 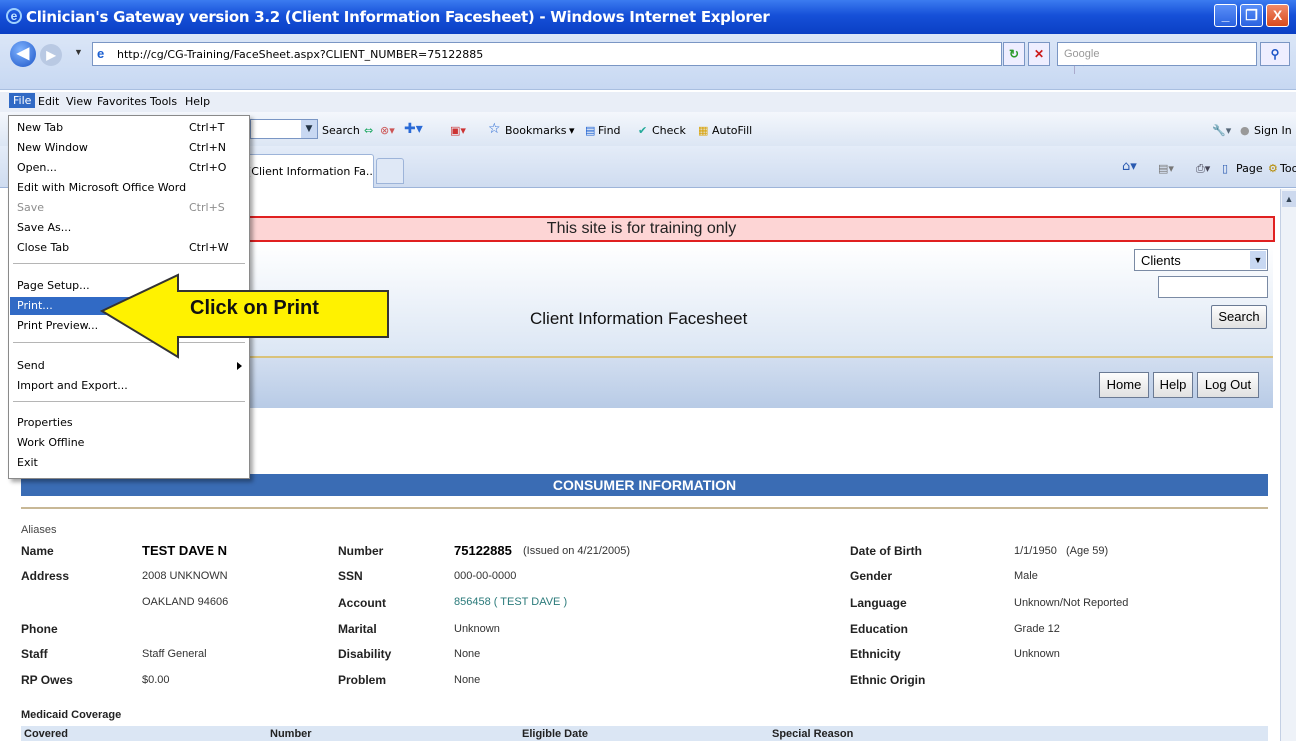 What do you see at coordinates (1026, 576) in the screenshot?
I see `gender-value: Male` at bounding box center [1026, 576].